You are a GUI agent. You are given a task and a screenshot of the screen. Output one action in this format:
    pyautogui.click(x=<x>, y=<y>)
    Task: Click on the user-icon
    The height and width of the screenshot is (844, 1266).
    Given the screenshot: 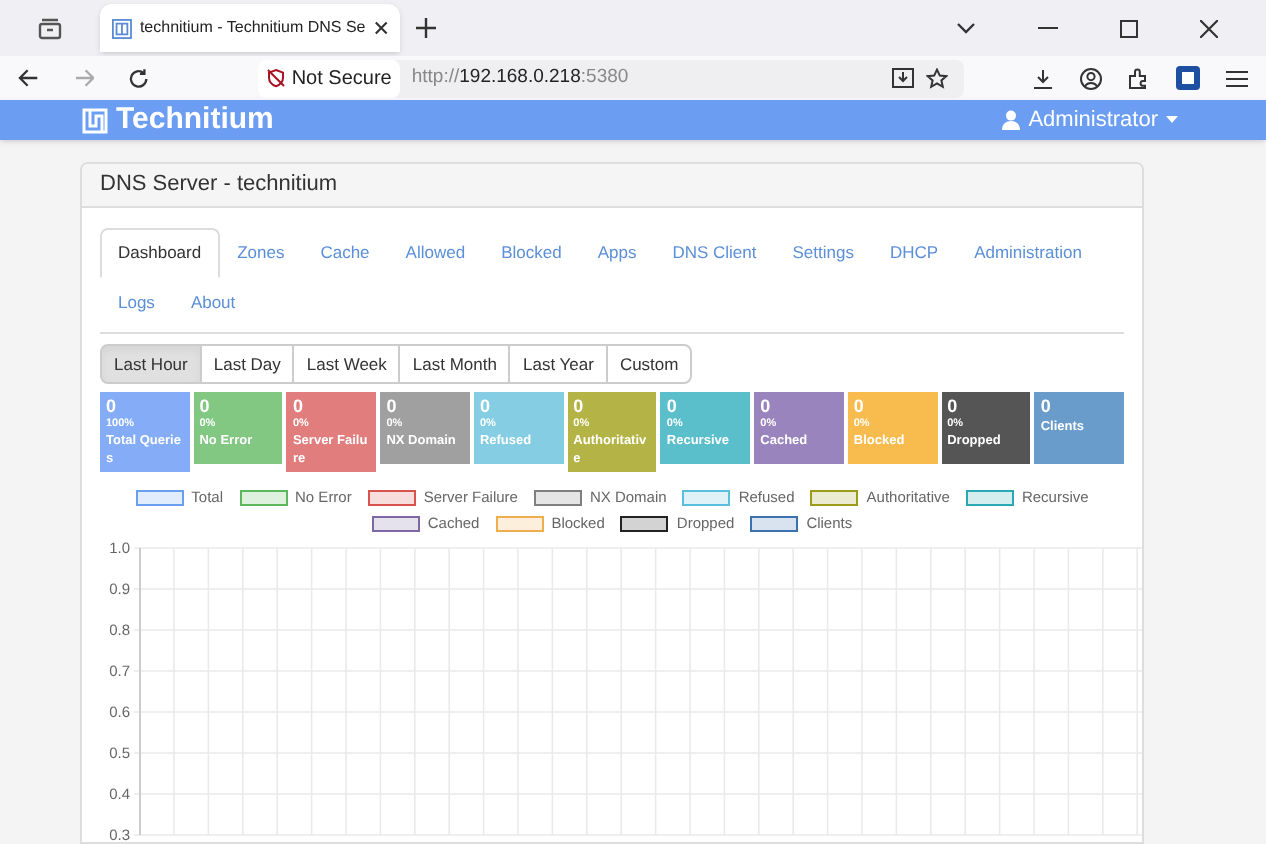 What is the action you would take?
    pyautogui.click(x=1011, y=120)
    